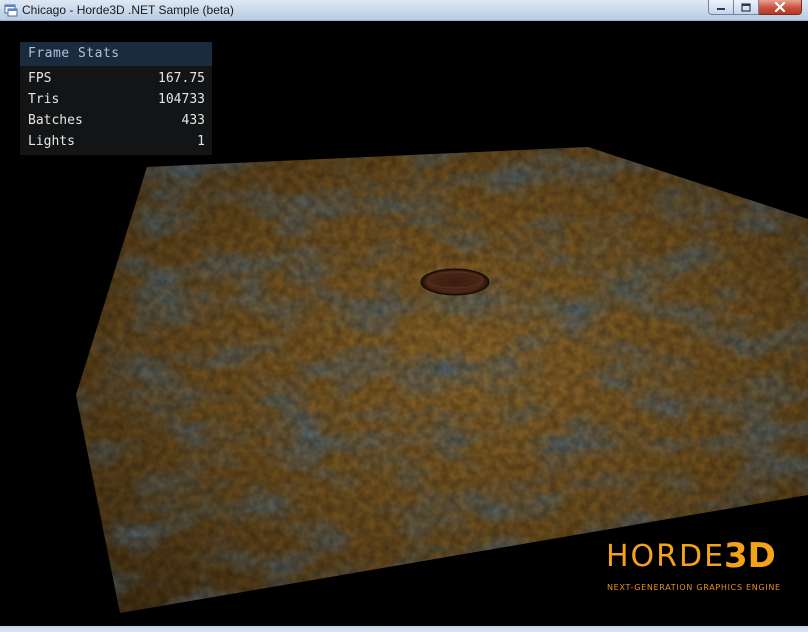 The height and width of the screenshot is (632, 808). What do you see at coordinates (116, 141) in the screenshot?
I see `stats-row-lights: Lights 1` at bounding box center [116, 141].